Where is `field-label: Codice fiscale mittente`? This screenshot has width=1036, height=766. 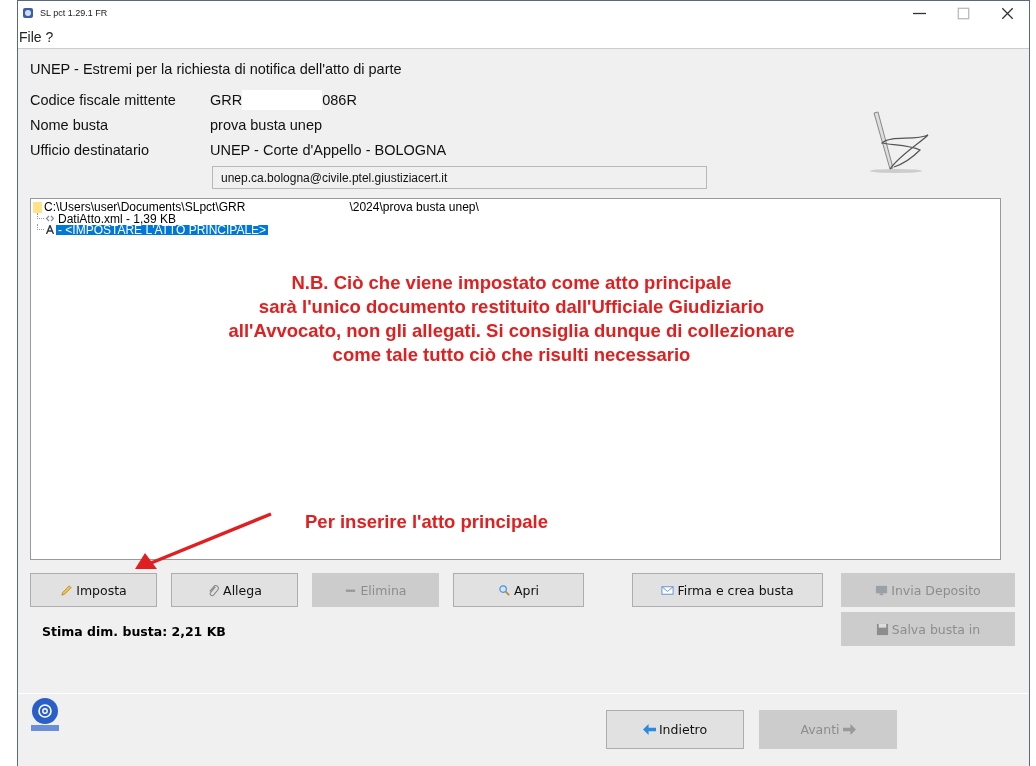 field-label: Codice fiscale mittente is located at coordinates (103, 99).